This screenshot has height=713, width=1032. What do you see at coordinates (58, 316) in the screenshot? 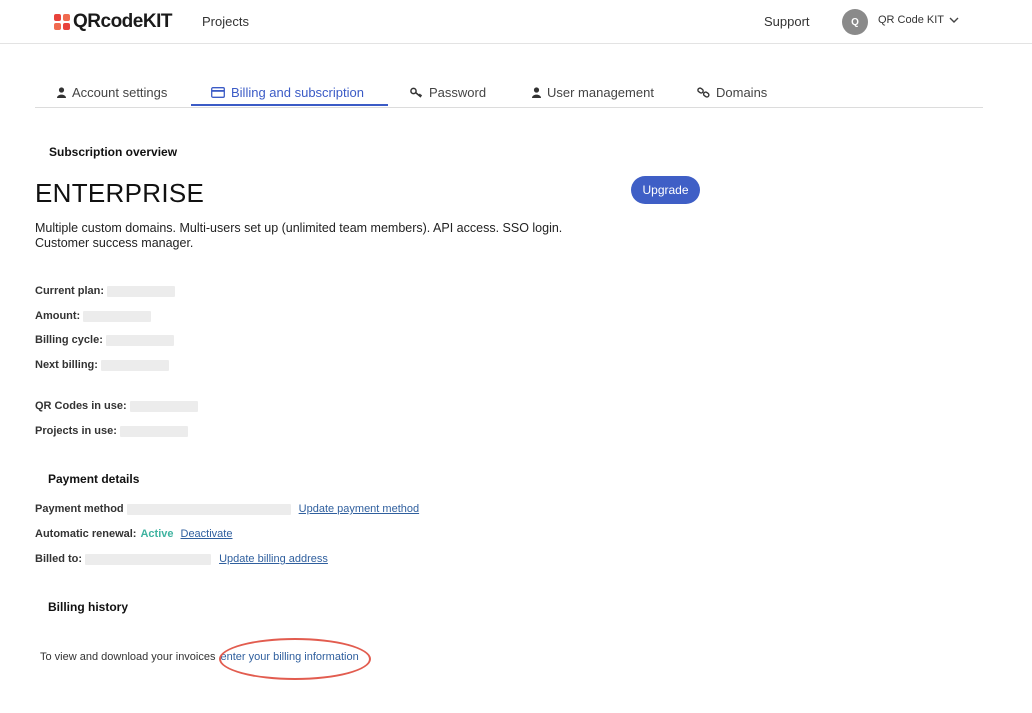
I see `amount-label: Amount:` at bounding box center [58, 316].